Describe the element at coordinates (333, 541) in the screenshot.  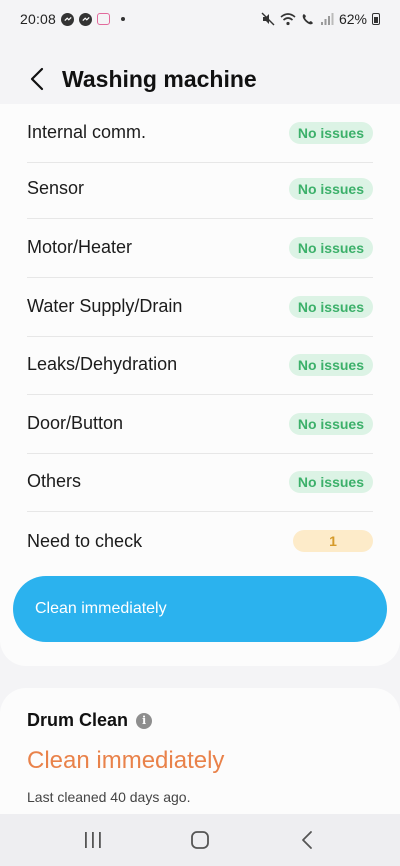
I see `need-to-check-count-badge: 1` at that location.